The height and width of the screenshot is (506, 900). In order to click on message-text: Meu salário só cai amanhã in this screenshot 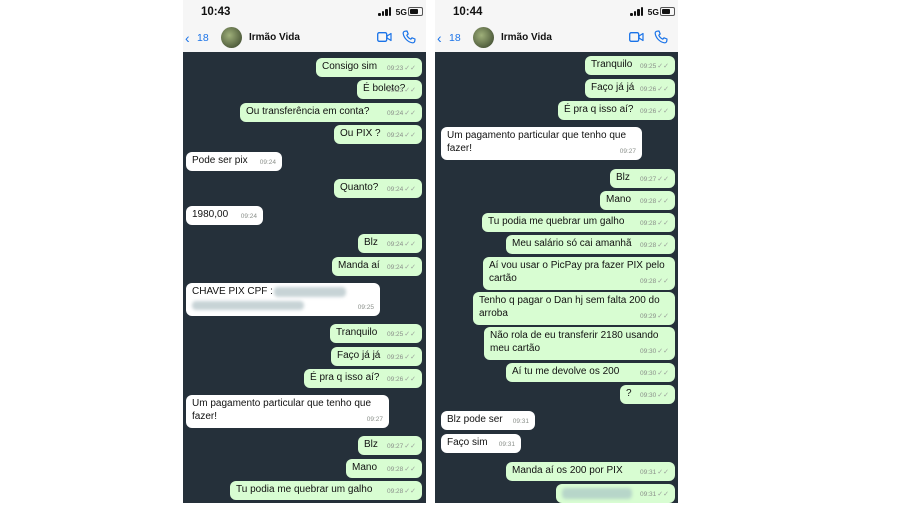, I will do `click(572, 243)`.